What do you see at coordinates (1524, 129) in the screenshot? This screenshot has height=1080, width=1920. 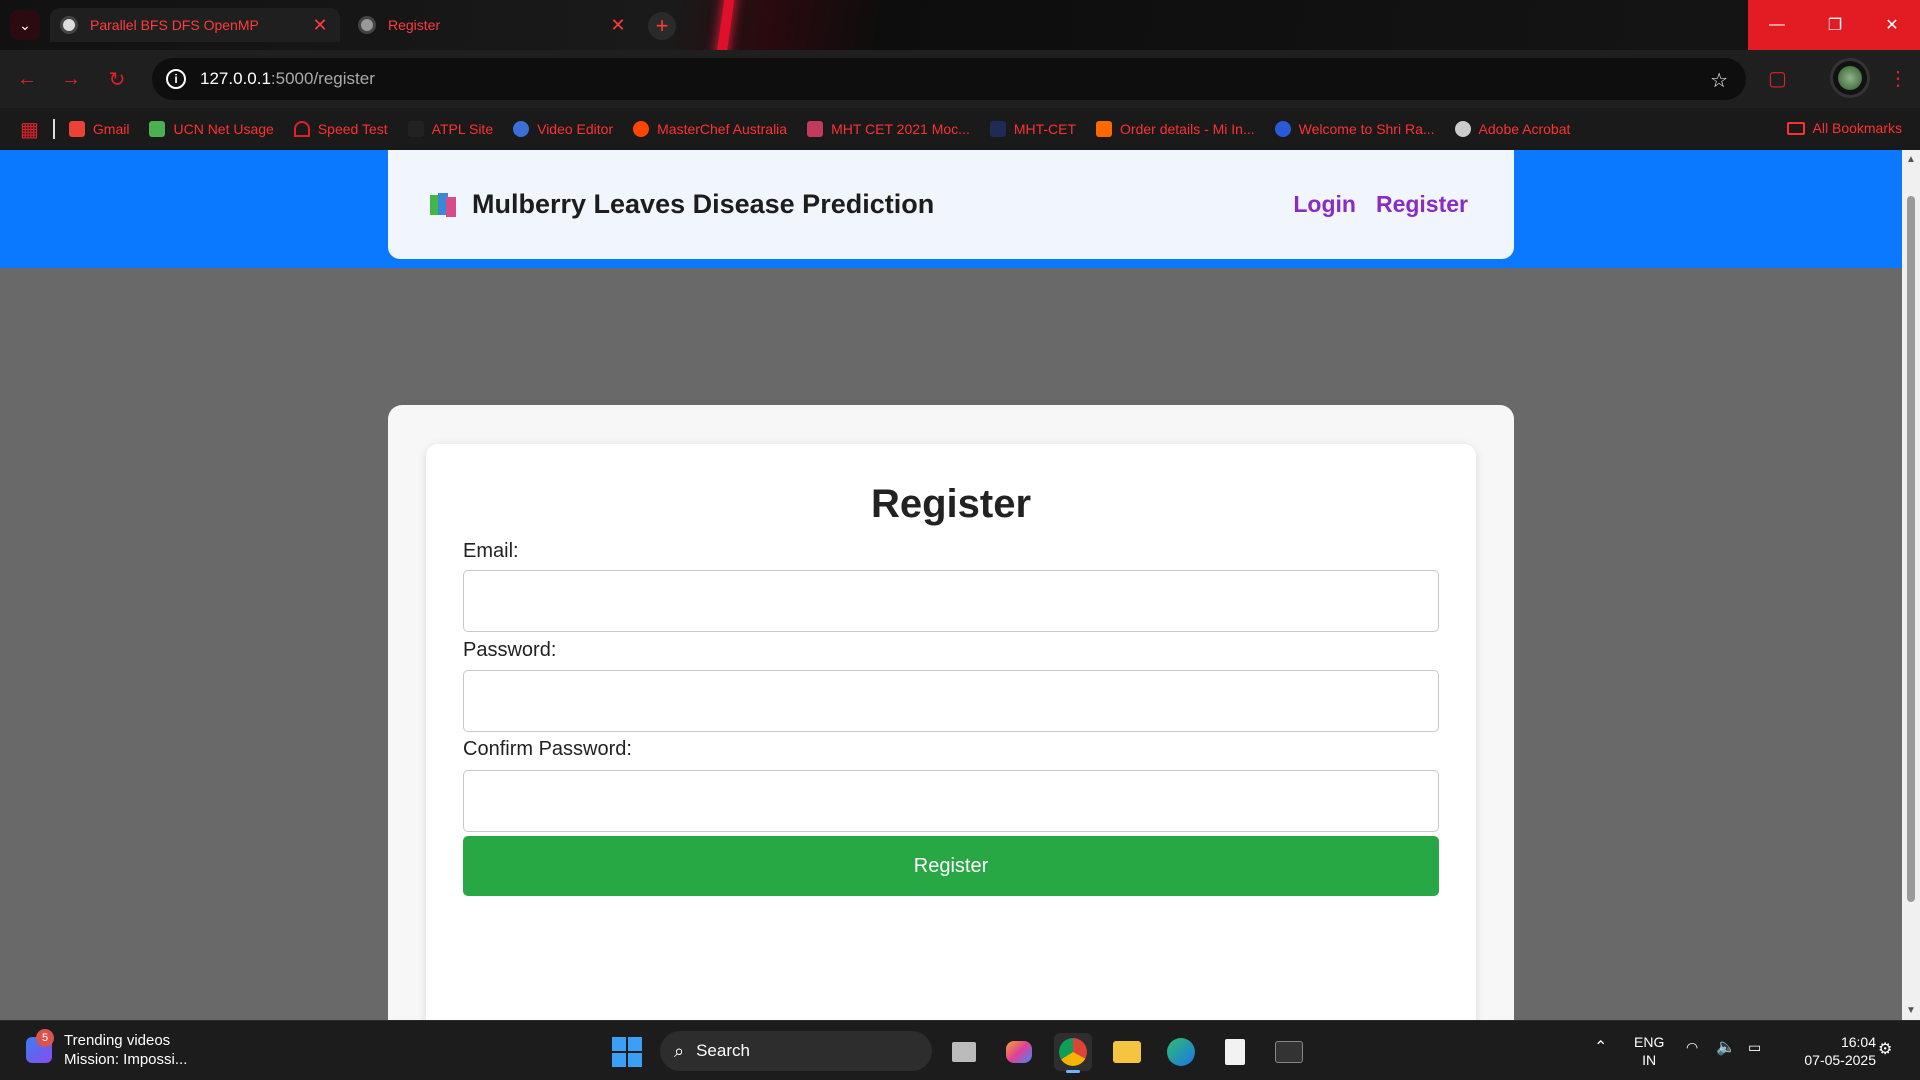 I see `bookmark-label: Adobe Acrobat` at bounding box center [1524, 129].